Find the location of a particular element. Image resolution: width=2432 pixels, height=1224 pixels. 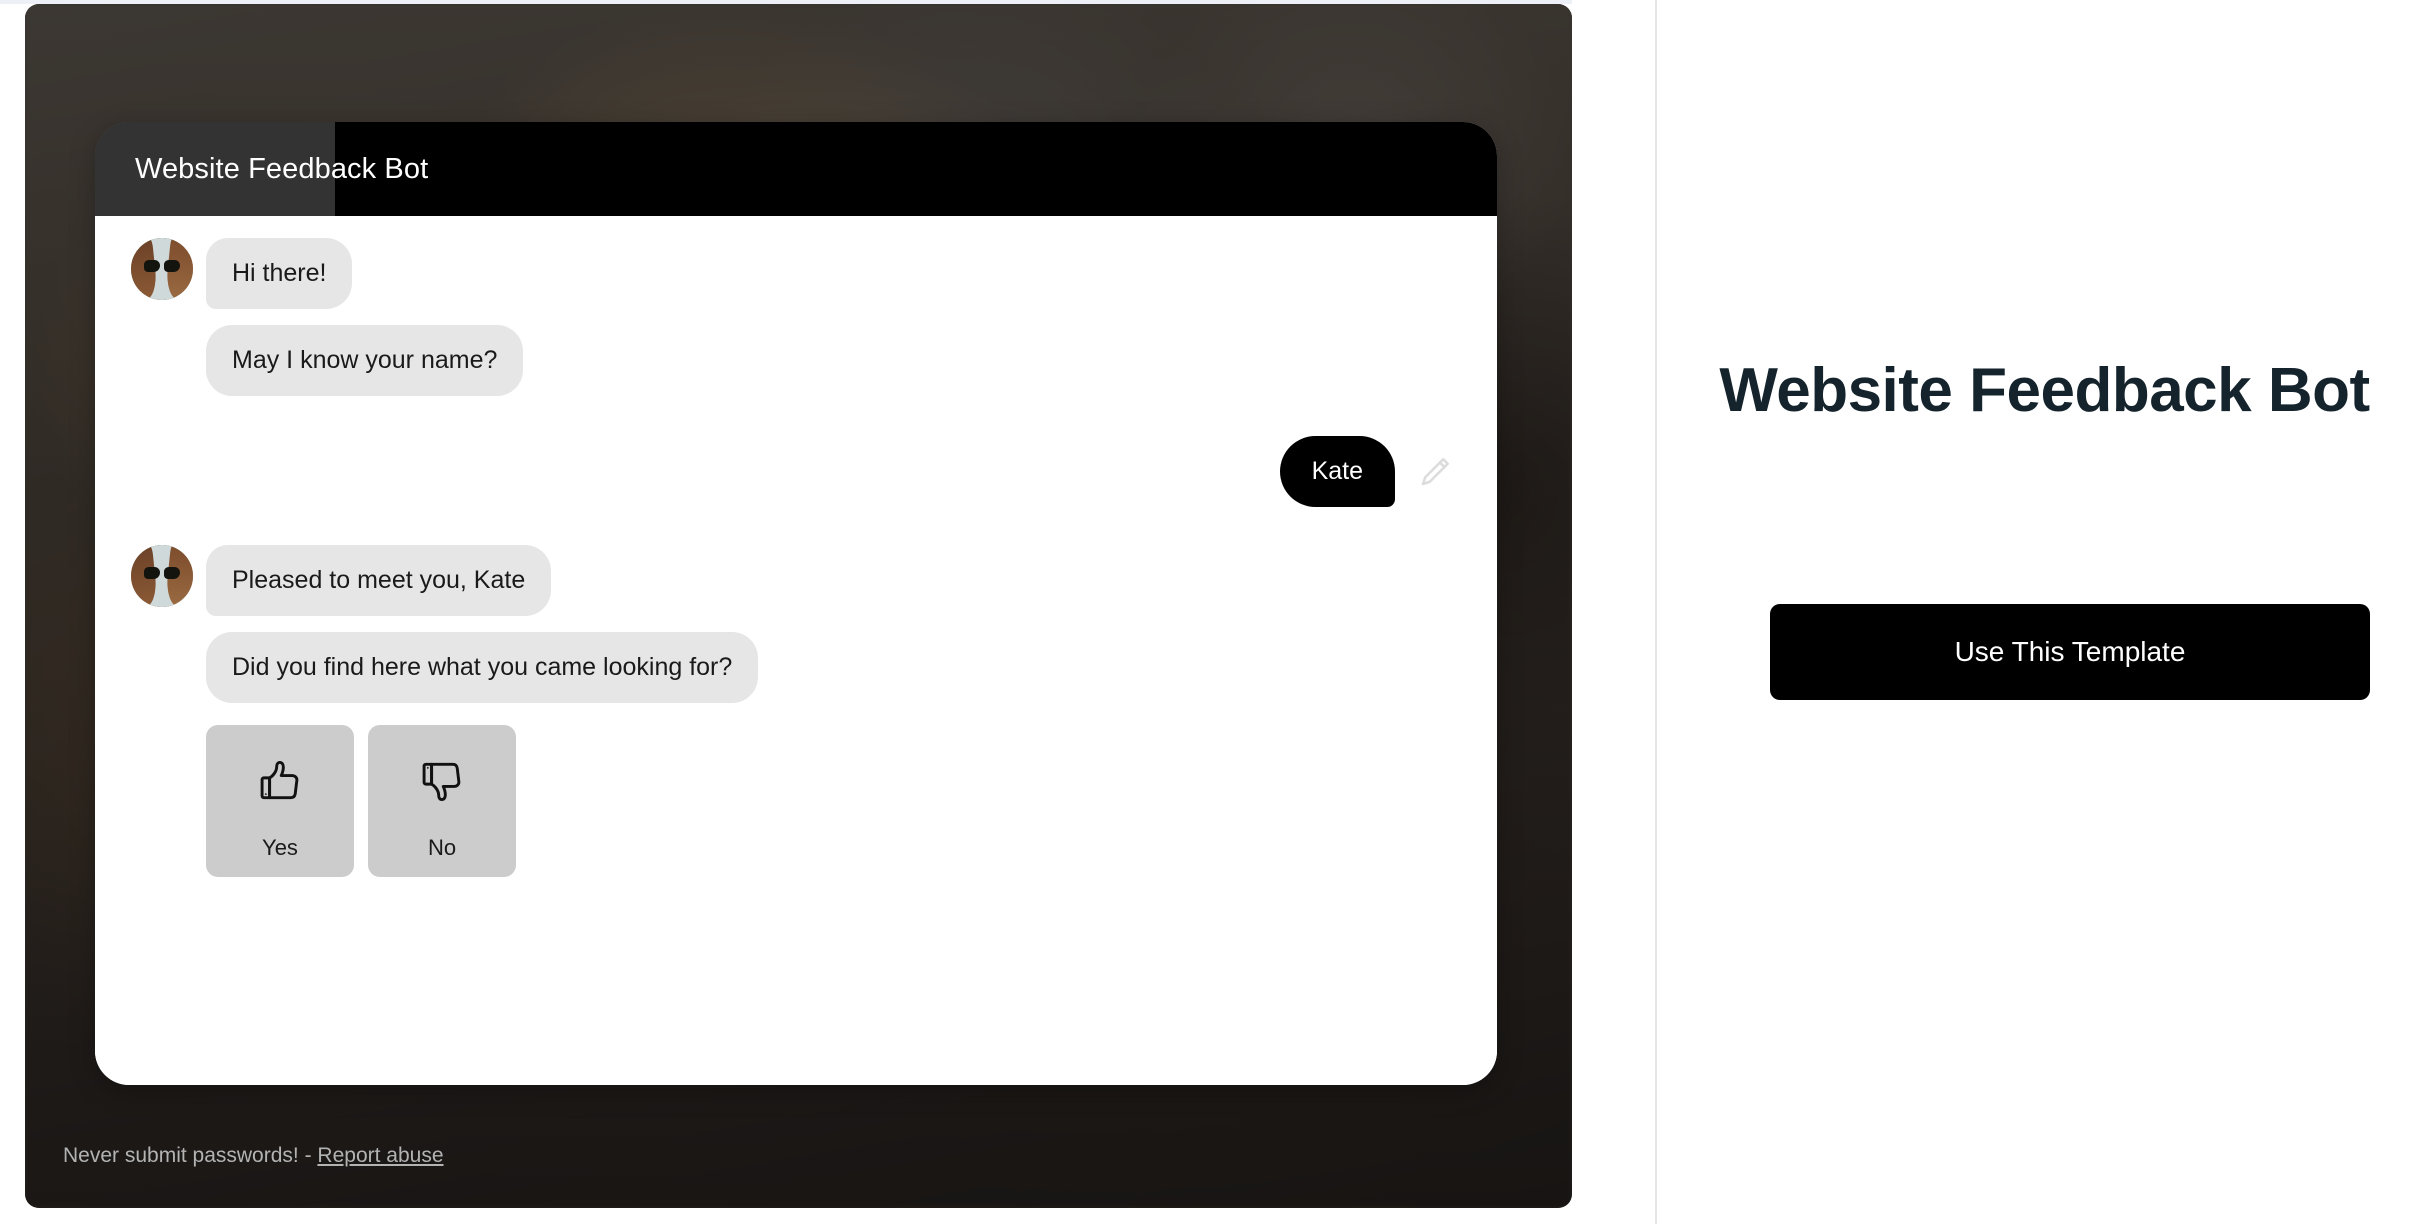

chat-message-row: Pleased to meet you, Kate is located at coordinates (796, 580).